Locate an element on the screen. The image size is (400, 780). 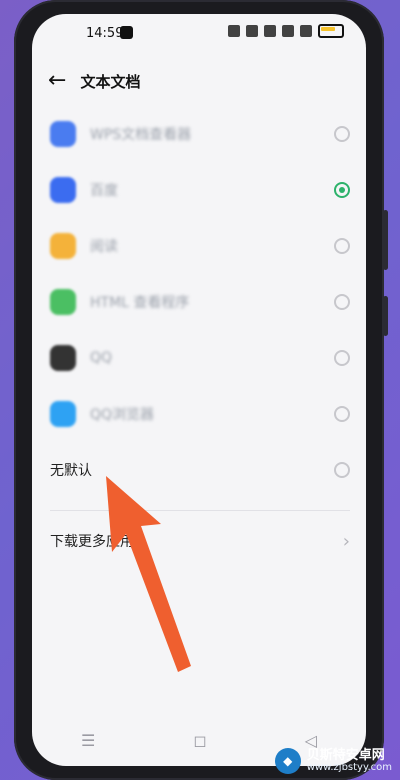
reader-icon is located at coordinates (63, 246).